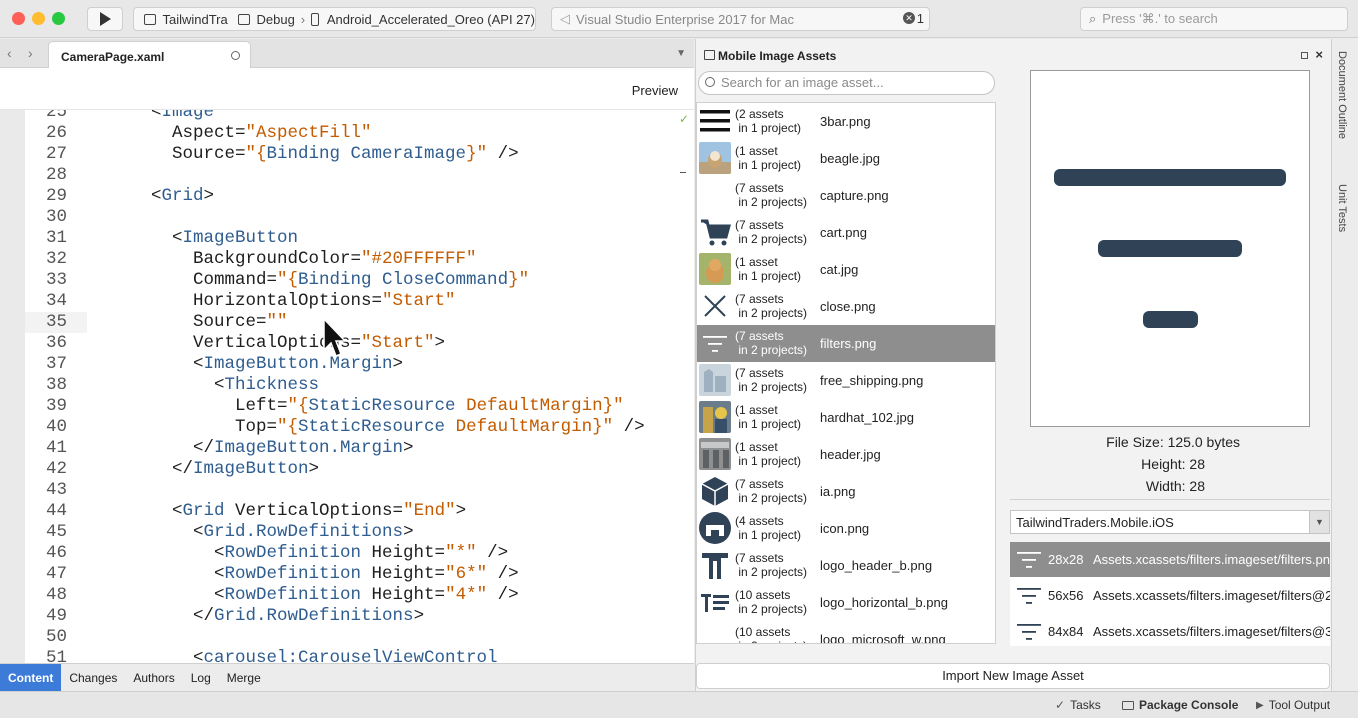  What do you see at coordinates (1014, 54) in the screenshot?
I see `panel-header: Mobile Image Assets ×` at bounding box center [1014, 54].